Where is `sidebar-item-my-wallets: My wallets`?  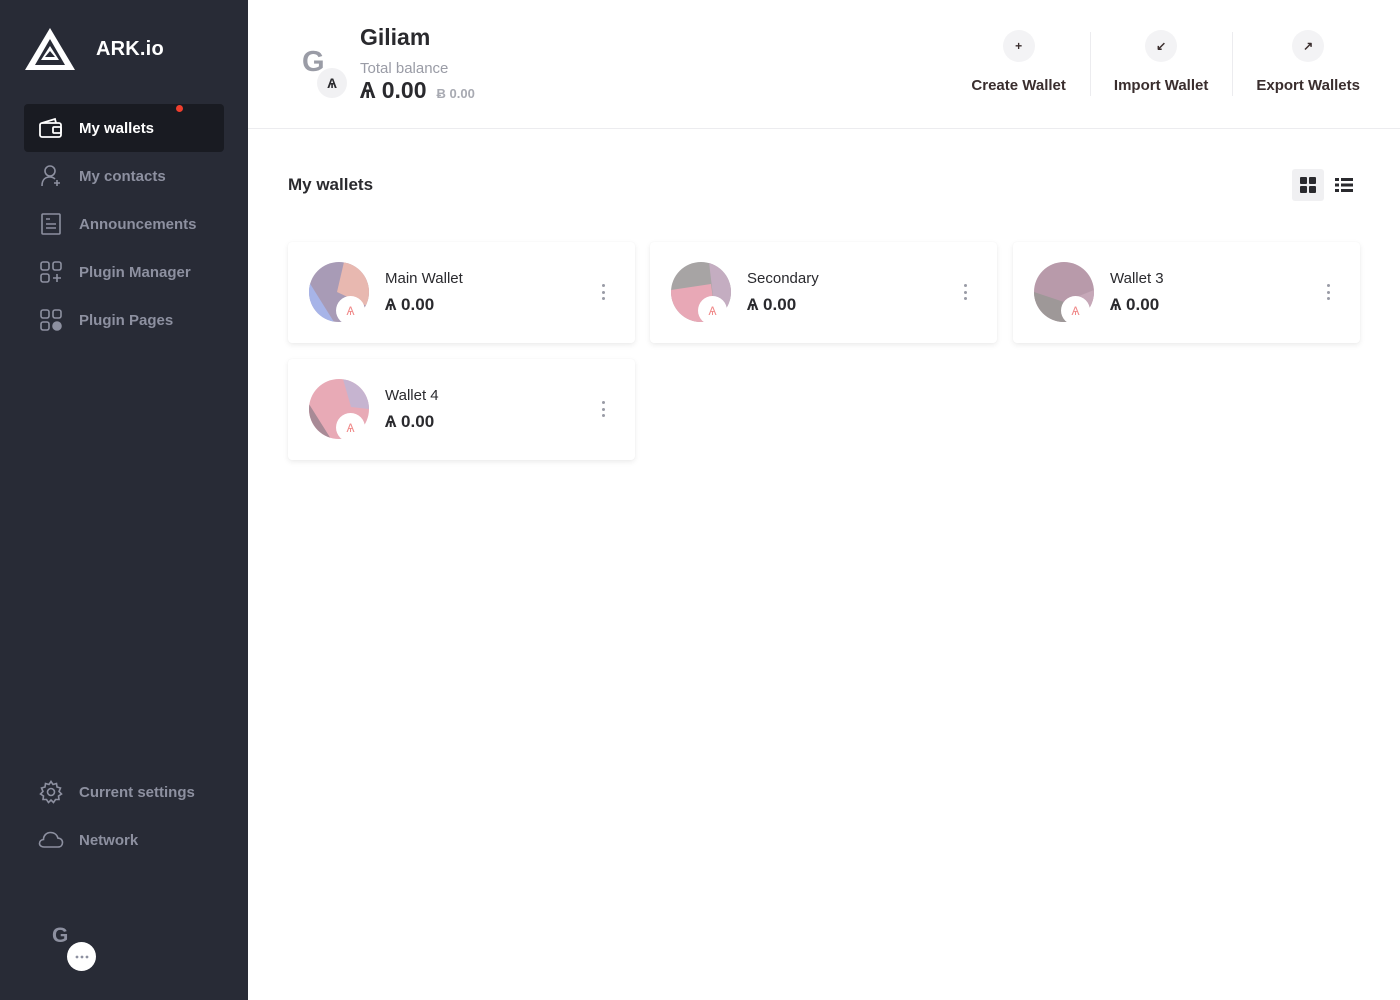 sidebar-item-my-wallets: My wallets is located at coordinates (124, 128).